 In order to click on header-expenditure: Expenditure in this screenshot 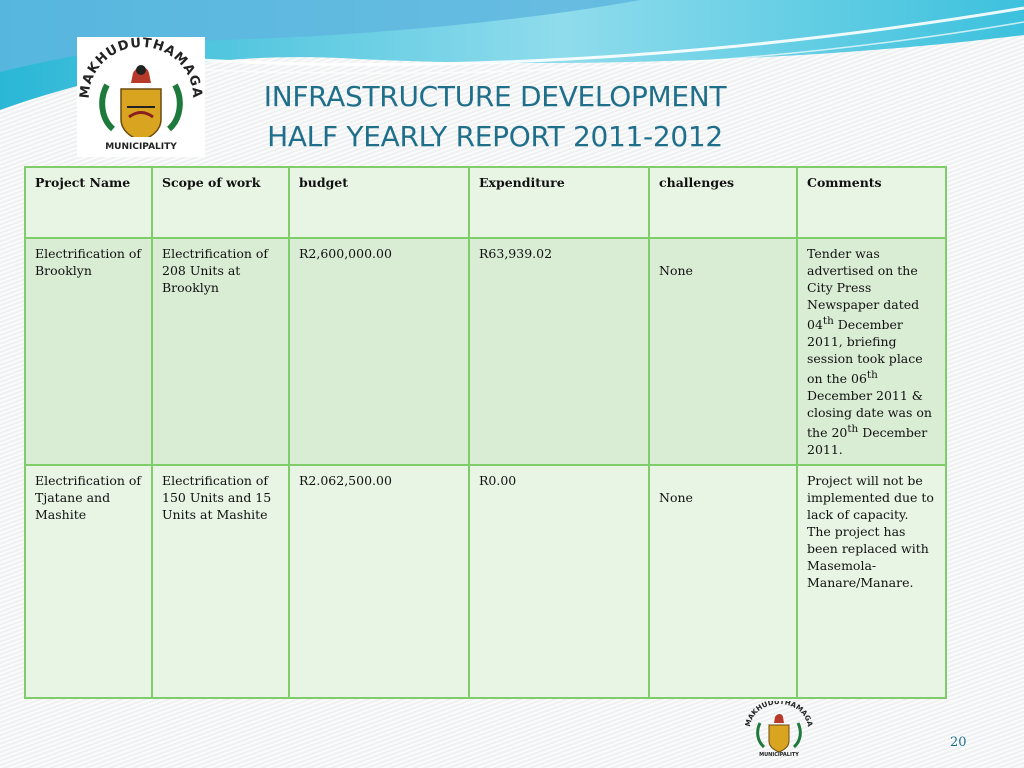, I will do `click(559, 202)`.